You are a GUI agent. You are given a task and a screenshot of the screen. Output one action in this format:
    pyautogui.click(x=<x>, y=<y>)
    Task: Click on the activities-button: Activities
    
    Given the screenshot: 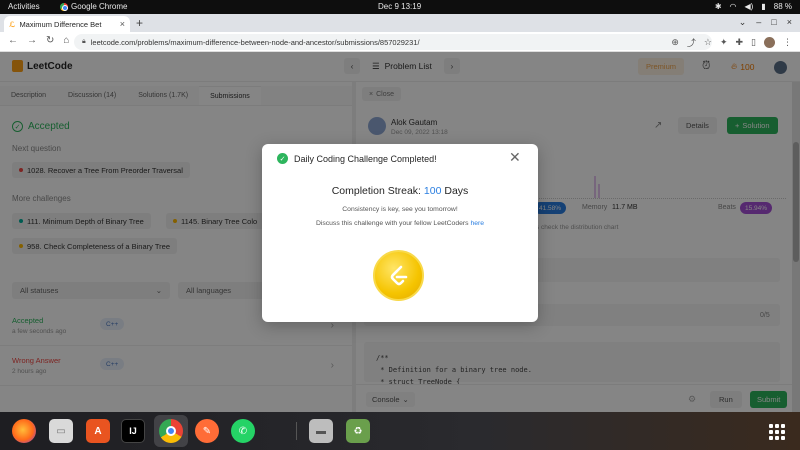 What is the action you would take?
    pyautogui.click(x=24, y=6)
    